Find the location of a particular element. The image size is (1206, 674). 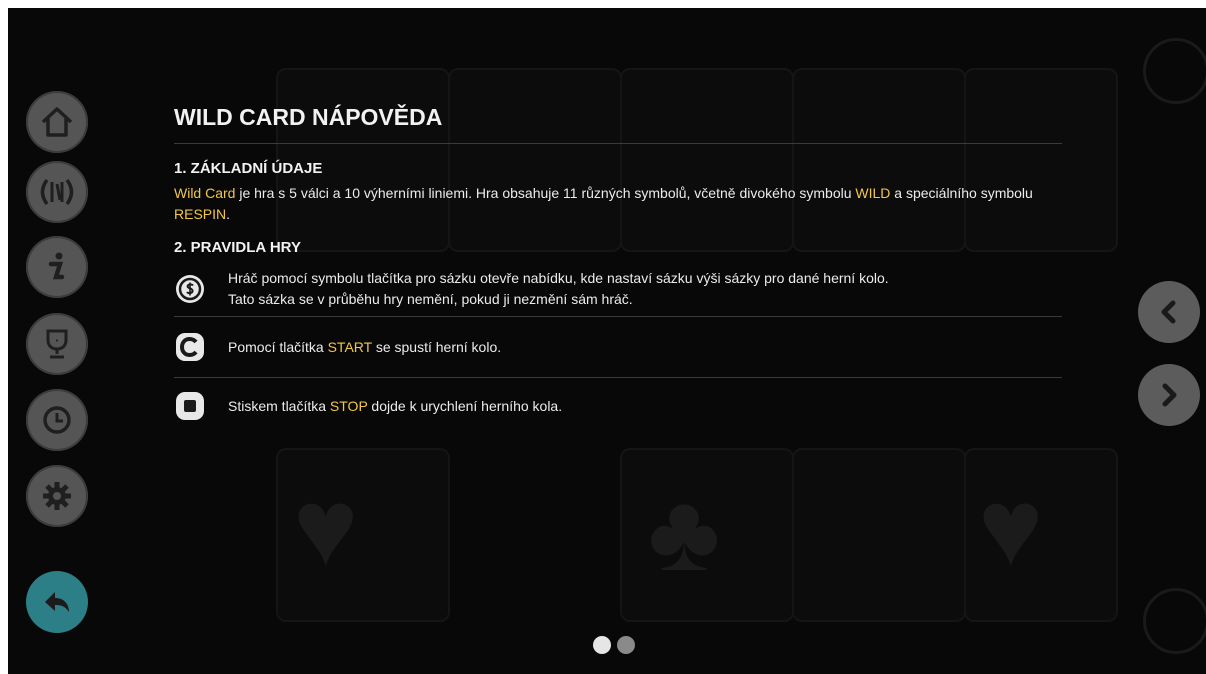

back-button is located at coordinates (57, 602).